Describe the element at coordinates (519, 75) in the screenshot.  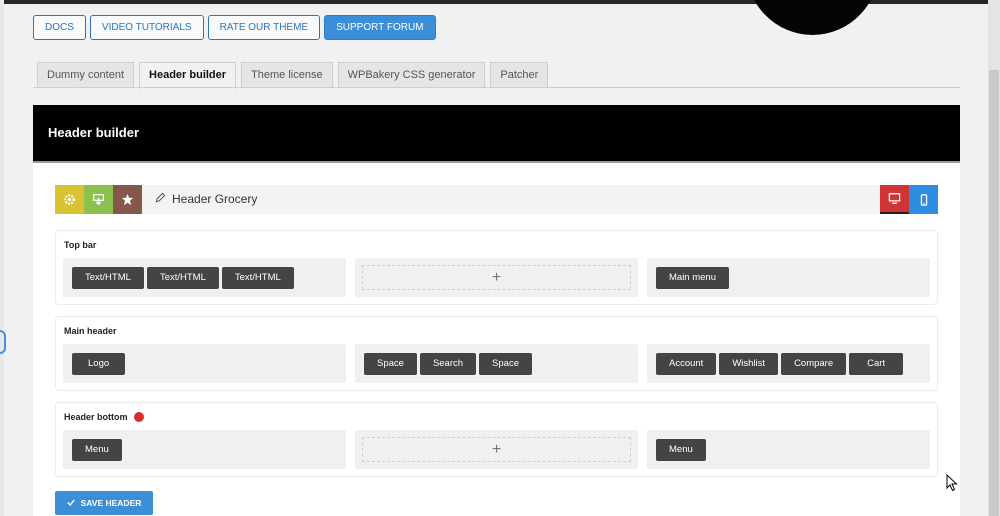
I see `tab-patcher: Patcher` at that location.